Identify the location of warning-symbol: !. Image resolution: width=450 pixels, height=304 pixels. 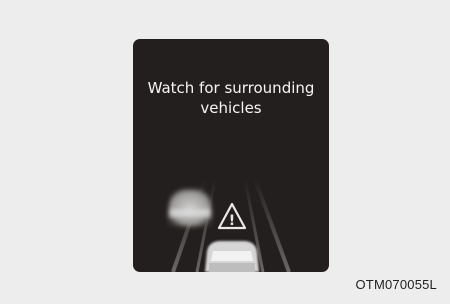
(232, 221).